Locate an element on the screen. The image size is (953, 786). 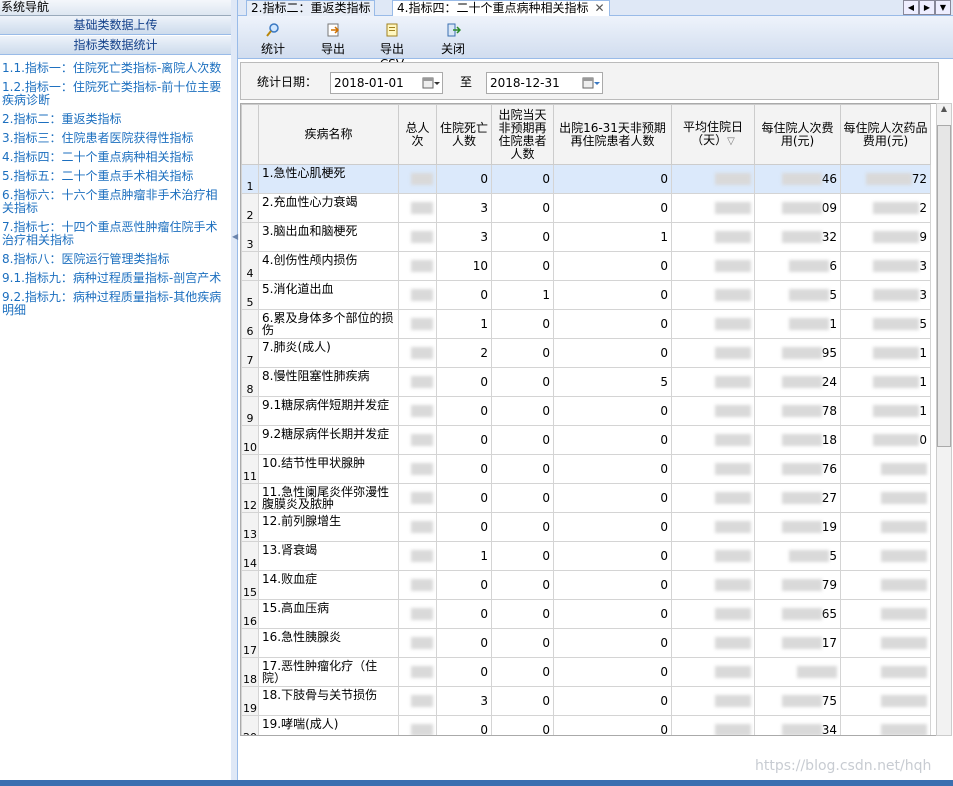
row-number: 6 is located at coordinates (250, 324).